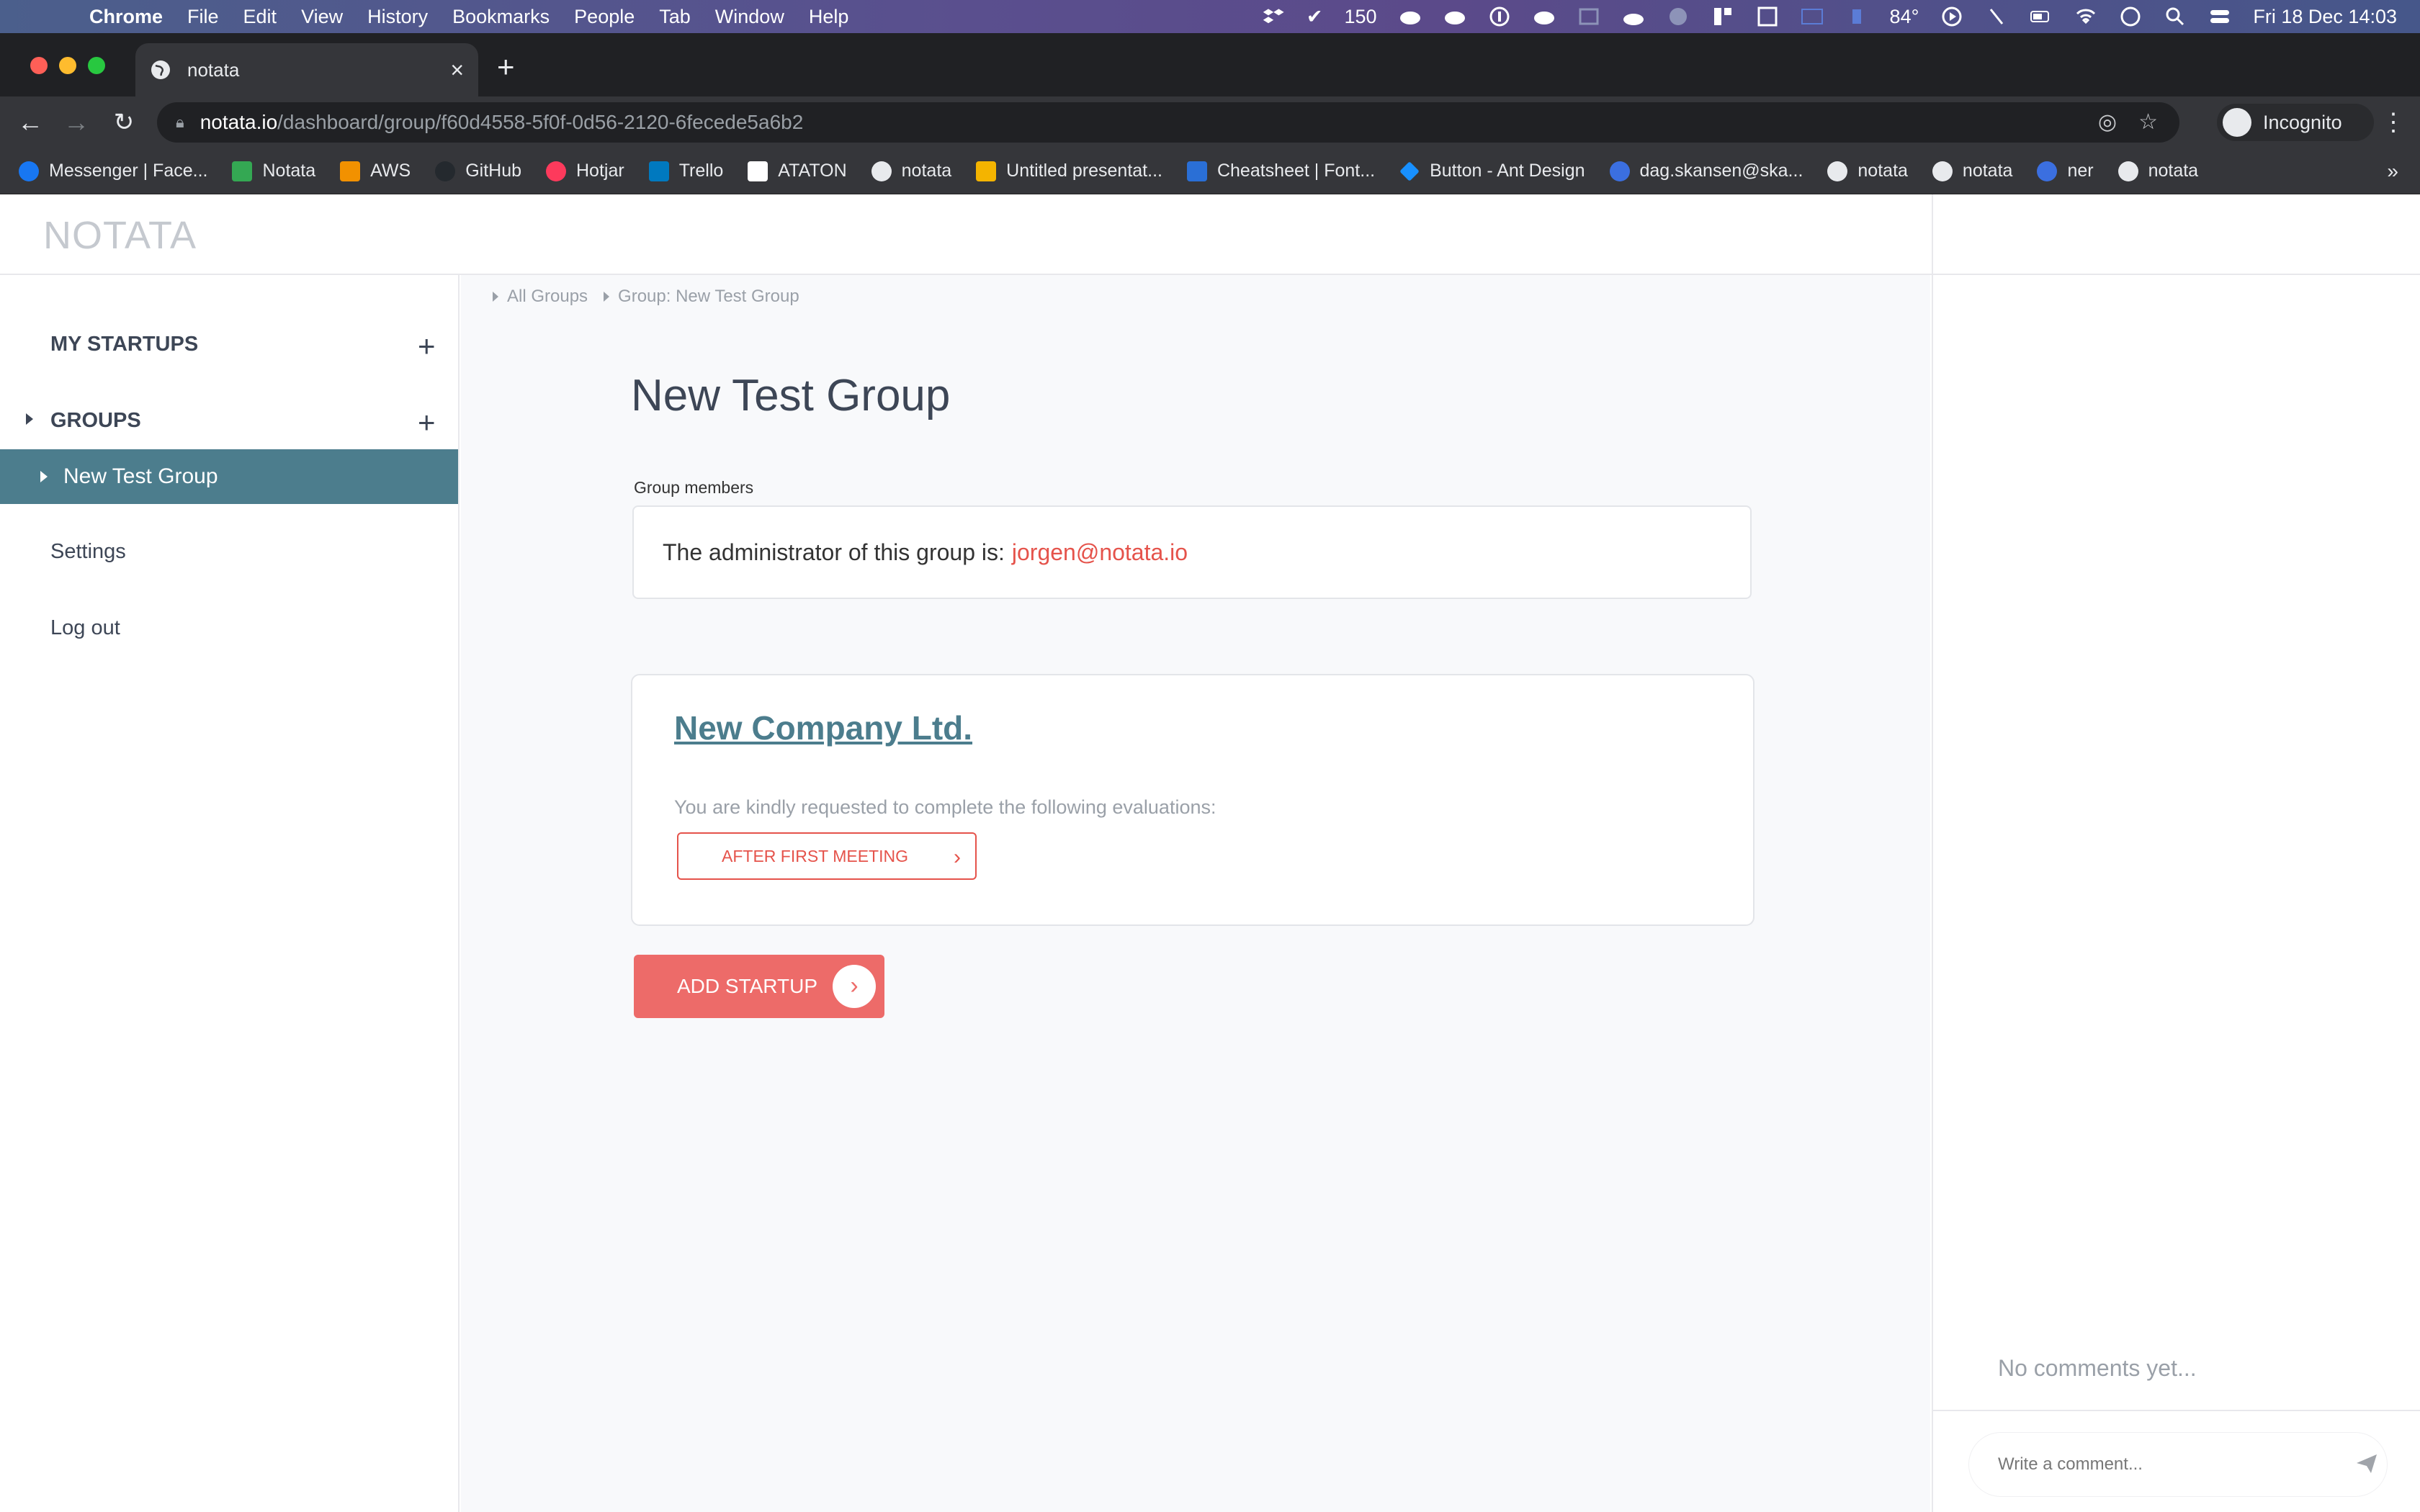 This screenshot has width=2420, height=1512. I want to click on bookmark-box-icon, so click(1767, 16).